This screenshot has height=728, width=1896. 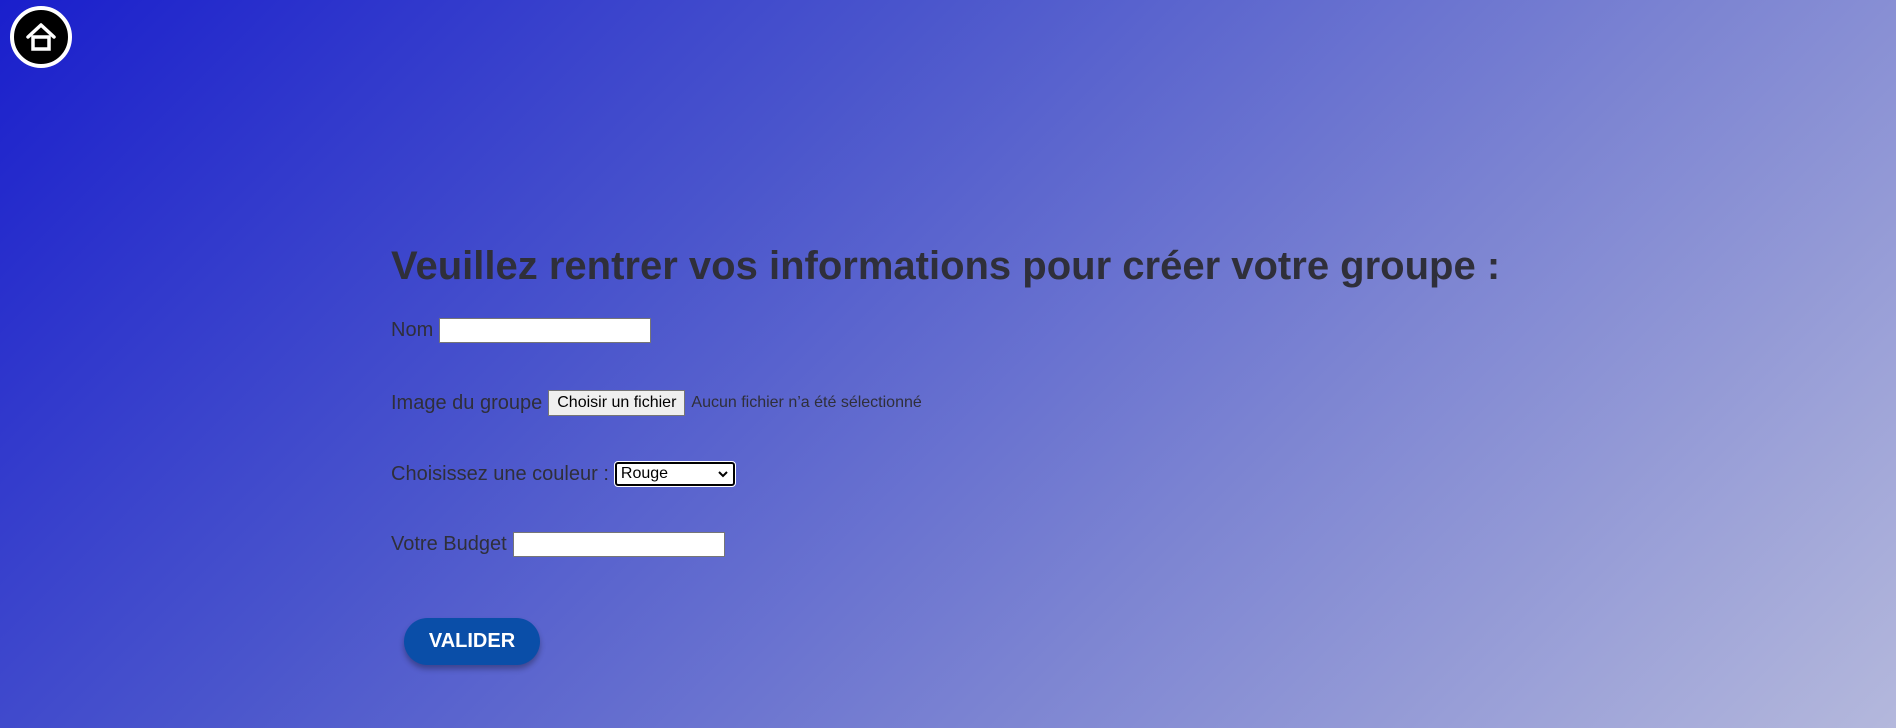 I want to click on couleur-row: Choisissez une couleur : Rouge, so click(x=563, y=474).